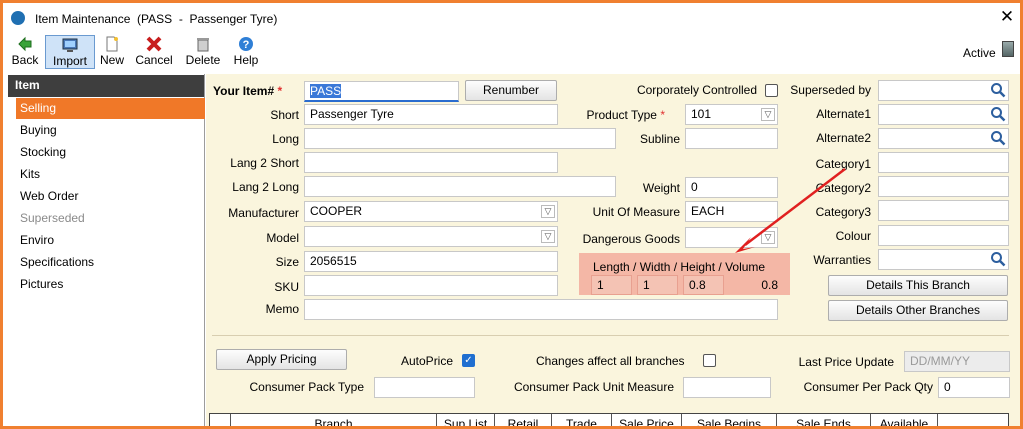  What do you see at coordinates (943, 259) in the screenshot?
I see `warranties-field` at bounding box center [943, 259].